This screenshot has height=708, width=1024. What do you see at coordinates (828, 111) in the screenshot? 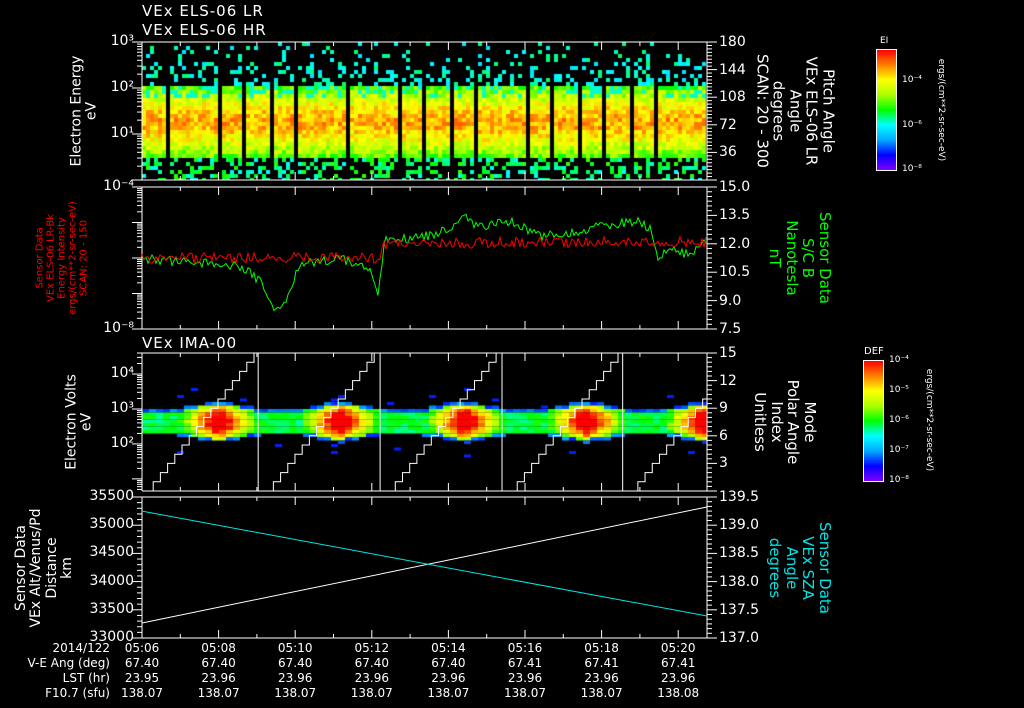
I see `right-axis-title-line: Pitch Angle` at bounding box center [828, 111].